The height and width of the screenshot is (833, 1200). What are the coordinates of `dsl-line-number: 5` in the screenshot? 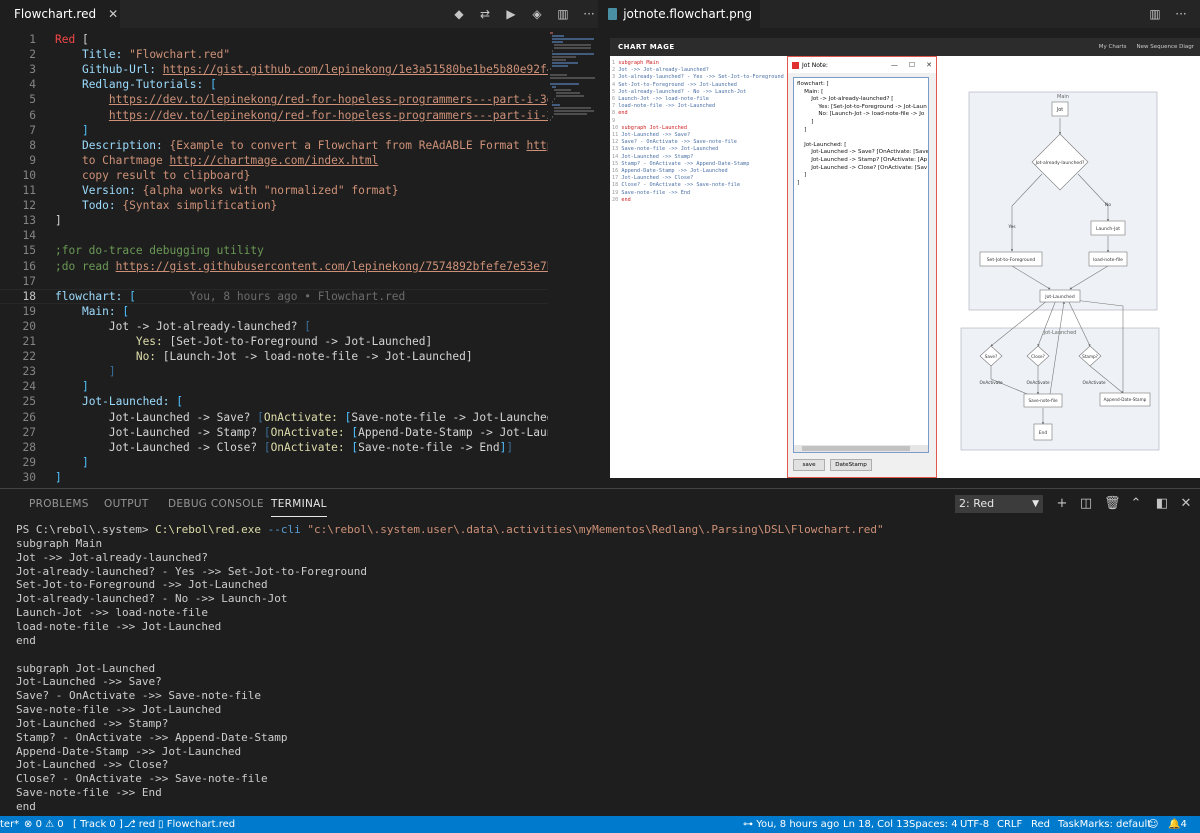 It's located at (614, 91).